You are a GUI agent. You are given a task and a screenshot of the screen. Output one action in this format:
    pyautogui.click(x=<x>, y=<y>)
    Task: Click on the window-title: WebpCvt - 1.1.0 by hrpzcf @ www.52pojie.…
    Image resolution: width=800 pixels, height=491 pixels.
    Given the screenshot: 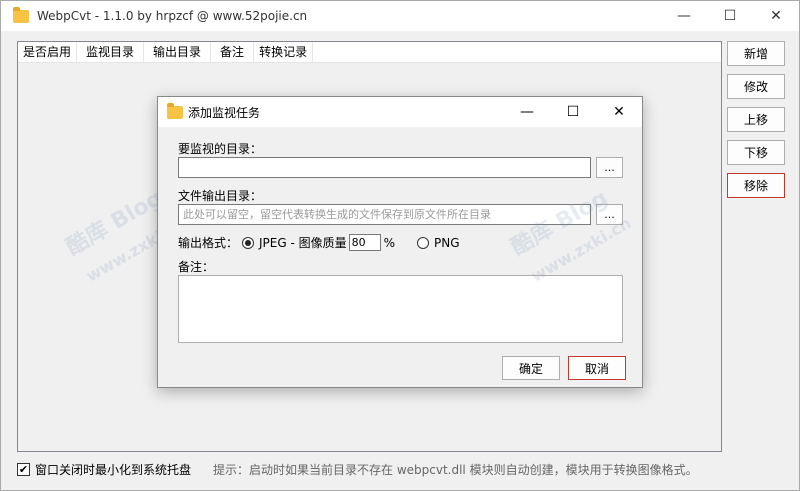 What is the action you would take?
    pyautogui.click(x=172, y=16)
    